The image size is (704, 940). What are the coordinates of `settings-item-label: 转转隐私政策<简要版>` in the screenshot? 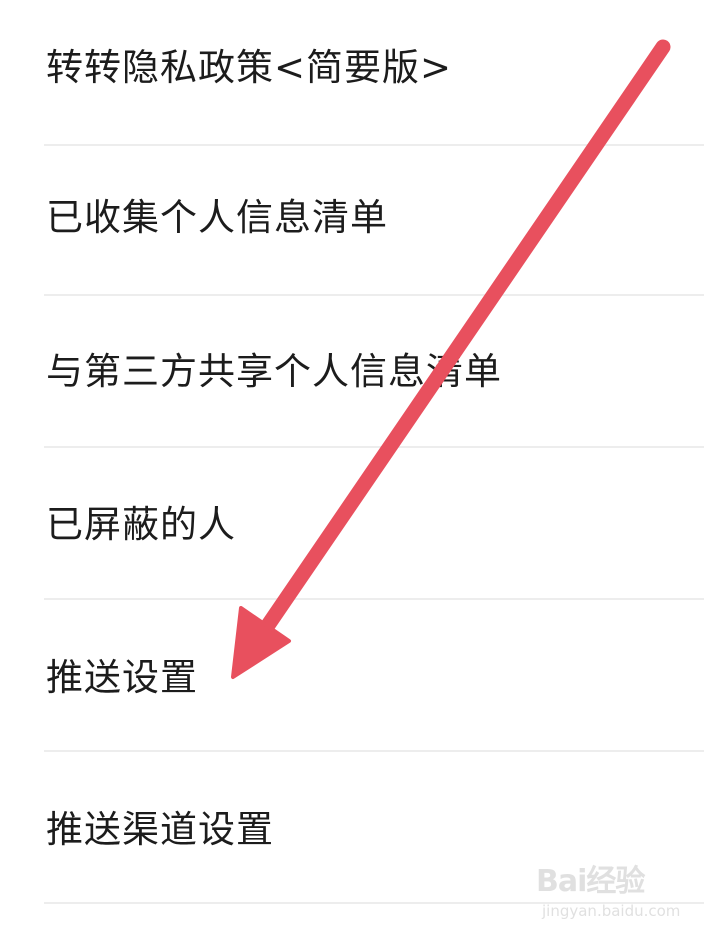 It's located at (249, 67).